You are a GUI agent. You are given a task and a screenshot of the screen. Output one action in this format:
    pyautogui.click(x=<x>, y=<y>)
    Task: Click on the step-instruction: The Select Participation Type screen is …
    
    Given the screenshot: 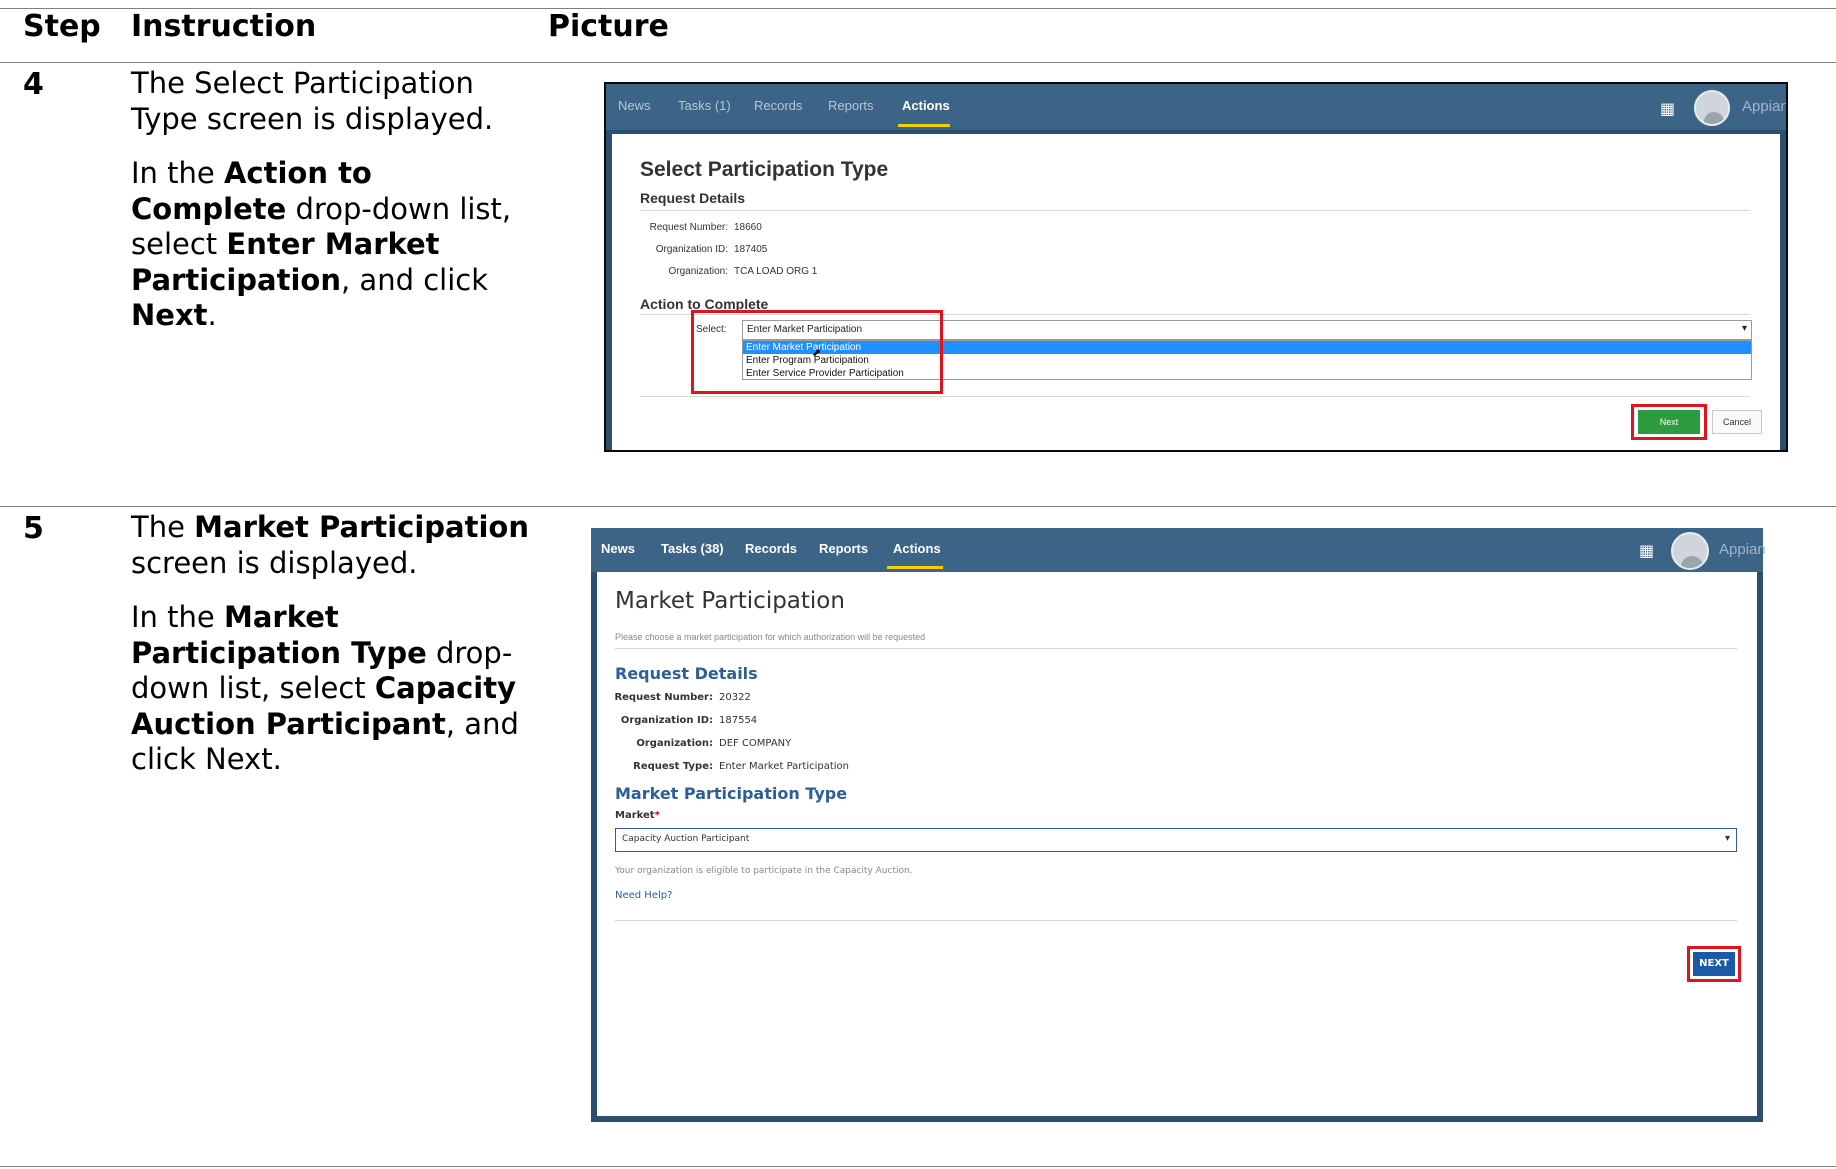 What is the action you would take?
    pyautogui.click(x=331, y=209)
    